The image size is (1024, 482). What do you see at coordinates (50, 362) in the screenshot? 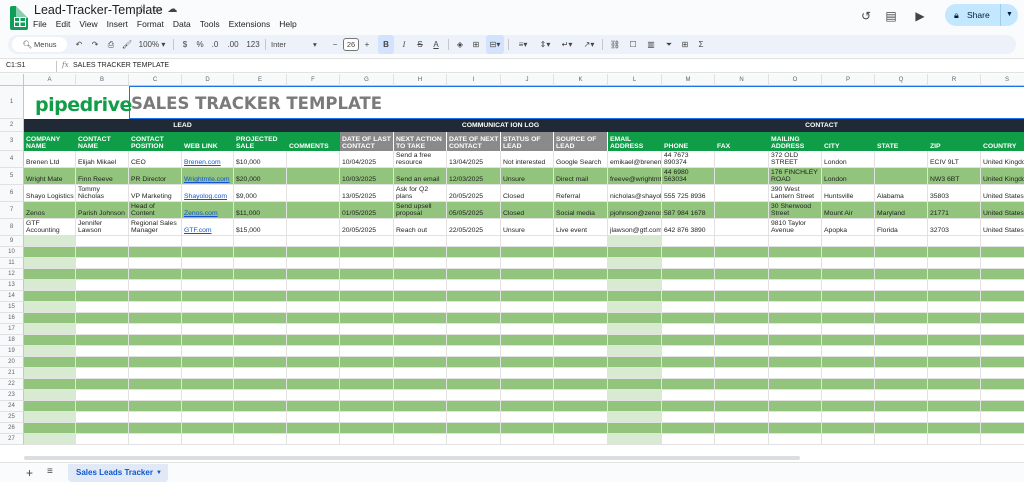
I see `cell-a20` at bounding box center [50, 362].